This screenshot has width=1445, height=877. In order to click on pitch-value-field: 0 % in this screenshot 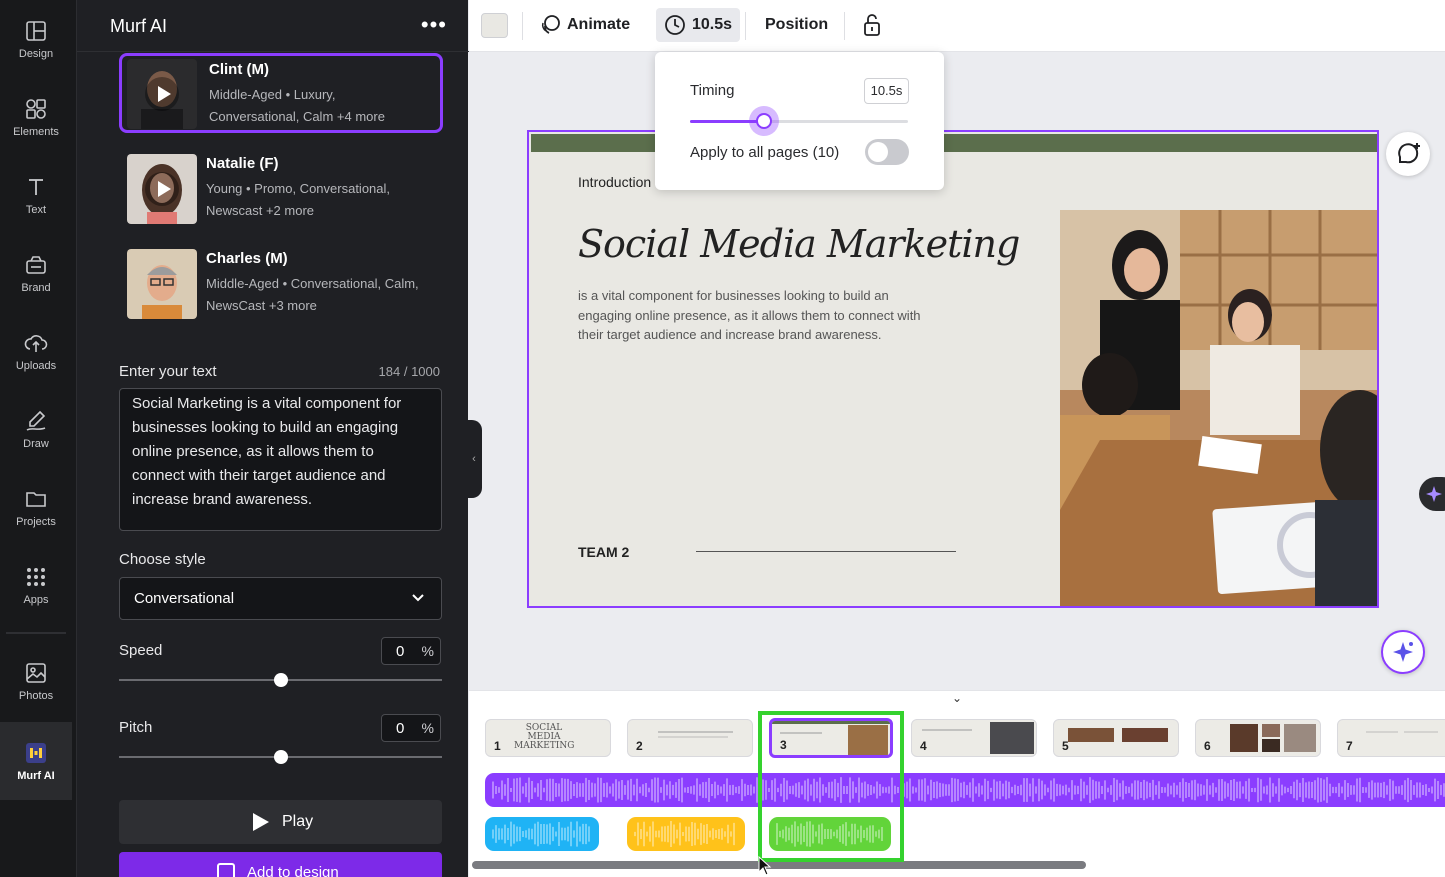, I will do `click(411, 728)`.